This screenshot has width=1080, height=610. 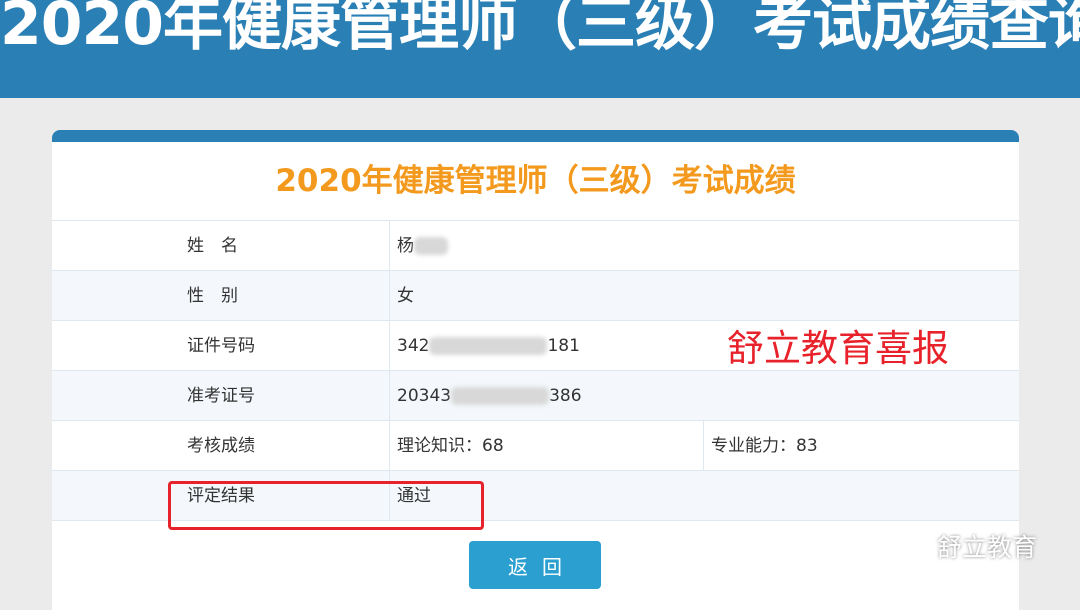 I want to click on id-number-value: 342 181, so click(x=488, y=346).